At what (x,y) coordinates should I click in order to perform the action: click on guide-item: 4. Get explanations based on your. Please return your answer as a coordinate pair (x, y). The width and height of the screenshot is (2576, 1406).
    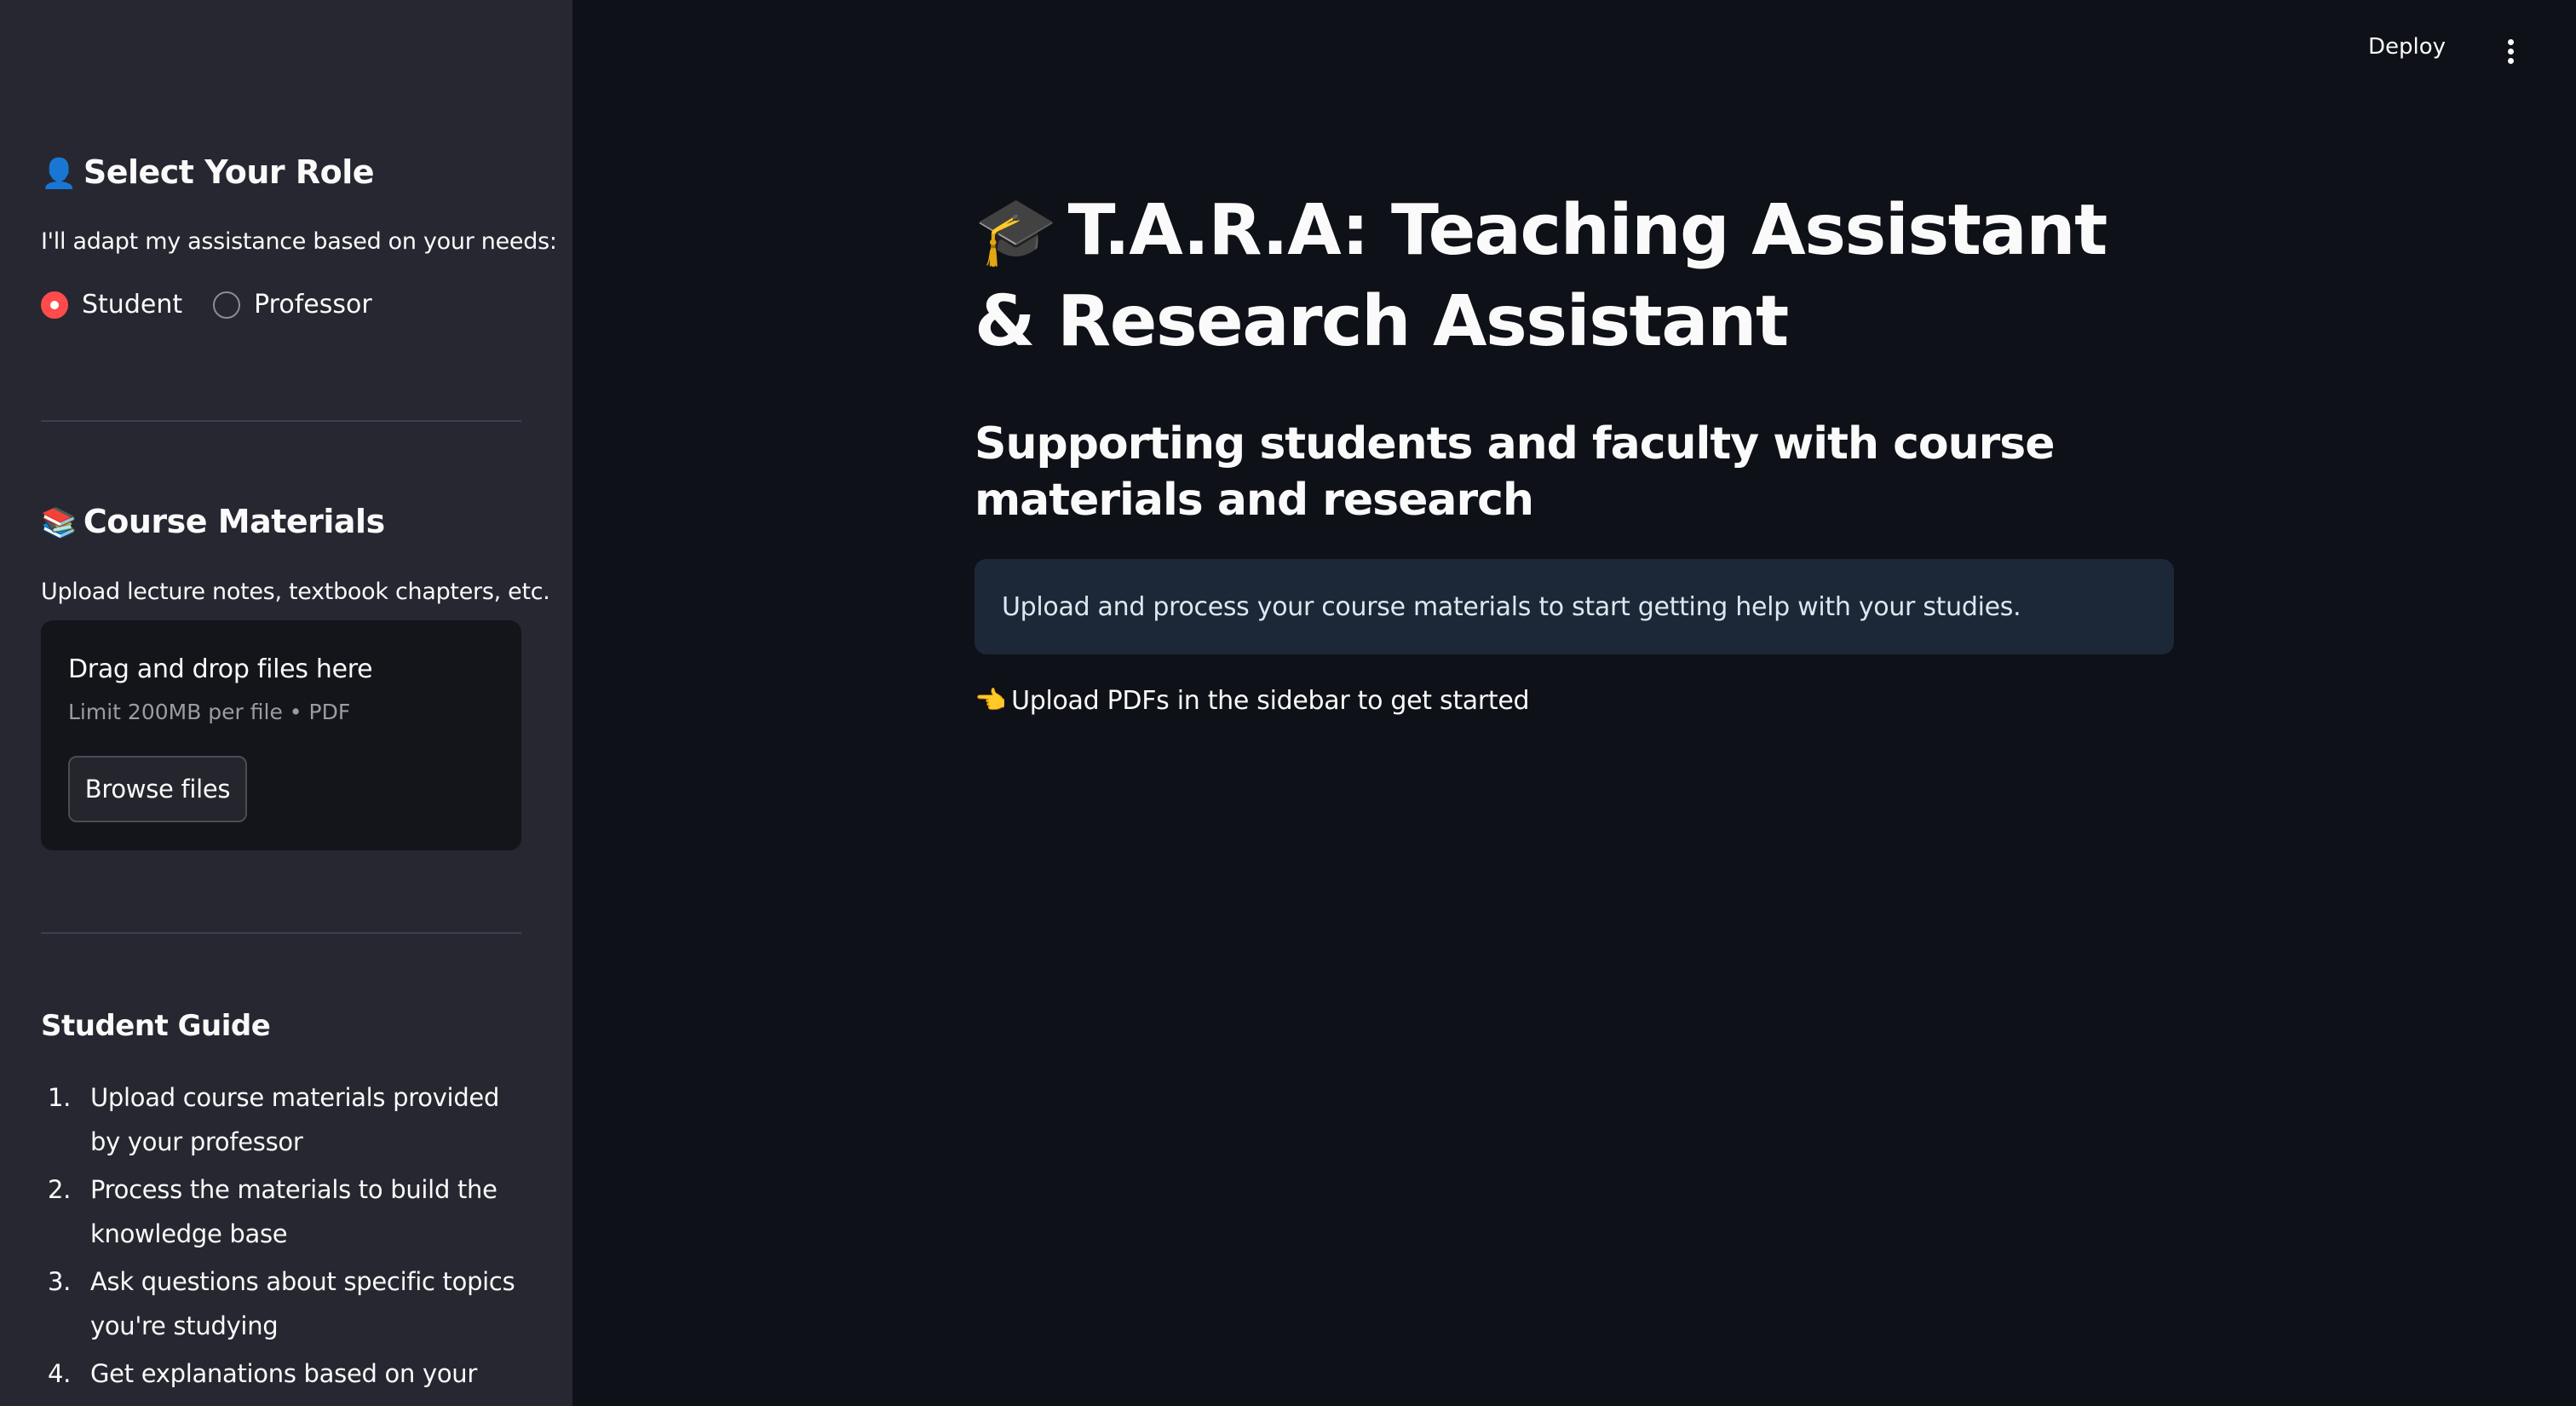
    Looking at the image, I should click on (281, 1373).